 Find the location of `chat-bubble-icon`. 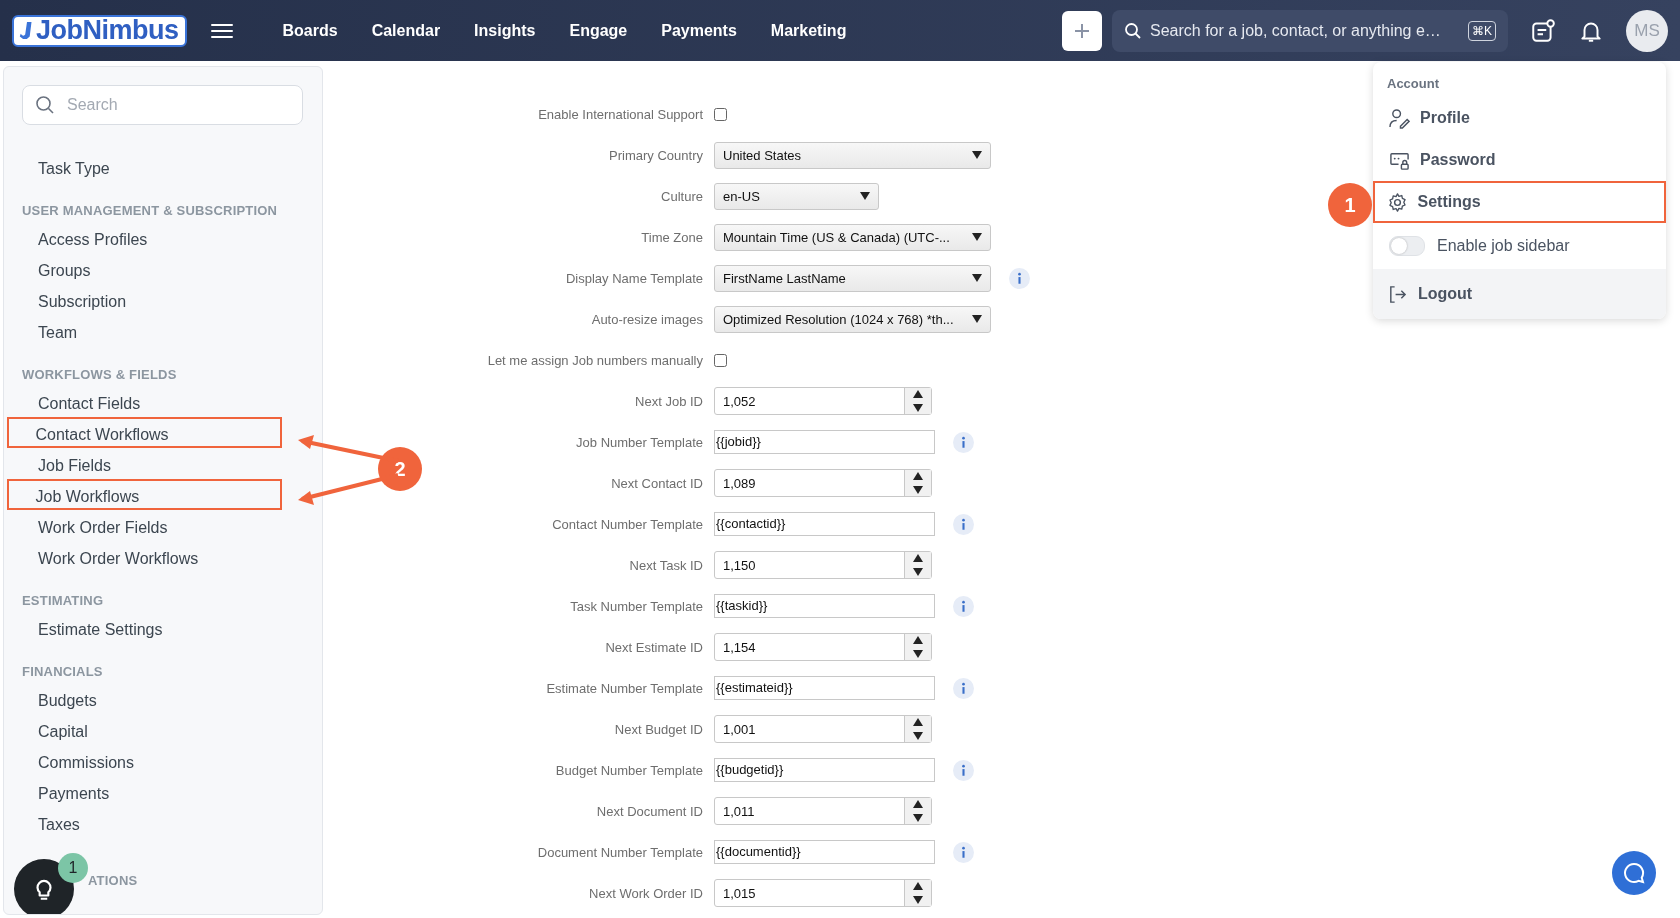

chat-bubble-icon is located at coordinates (1634, 873).